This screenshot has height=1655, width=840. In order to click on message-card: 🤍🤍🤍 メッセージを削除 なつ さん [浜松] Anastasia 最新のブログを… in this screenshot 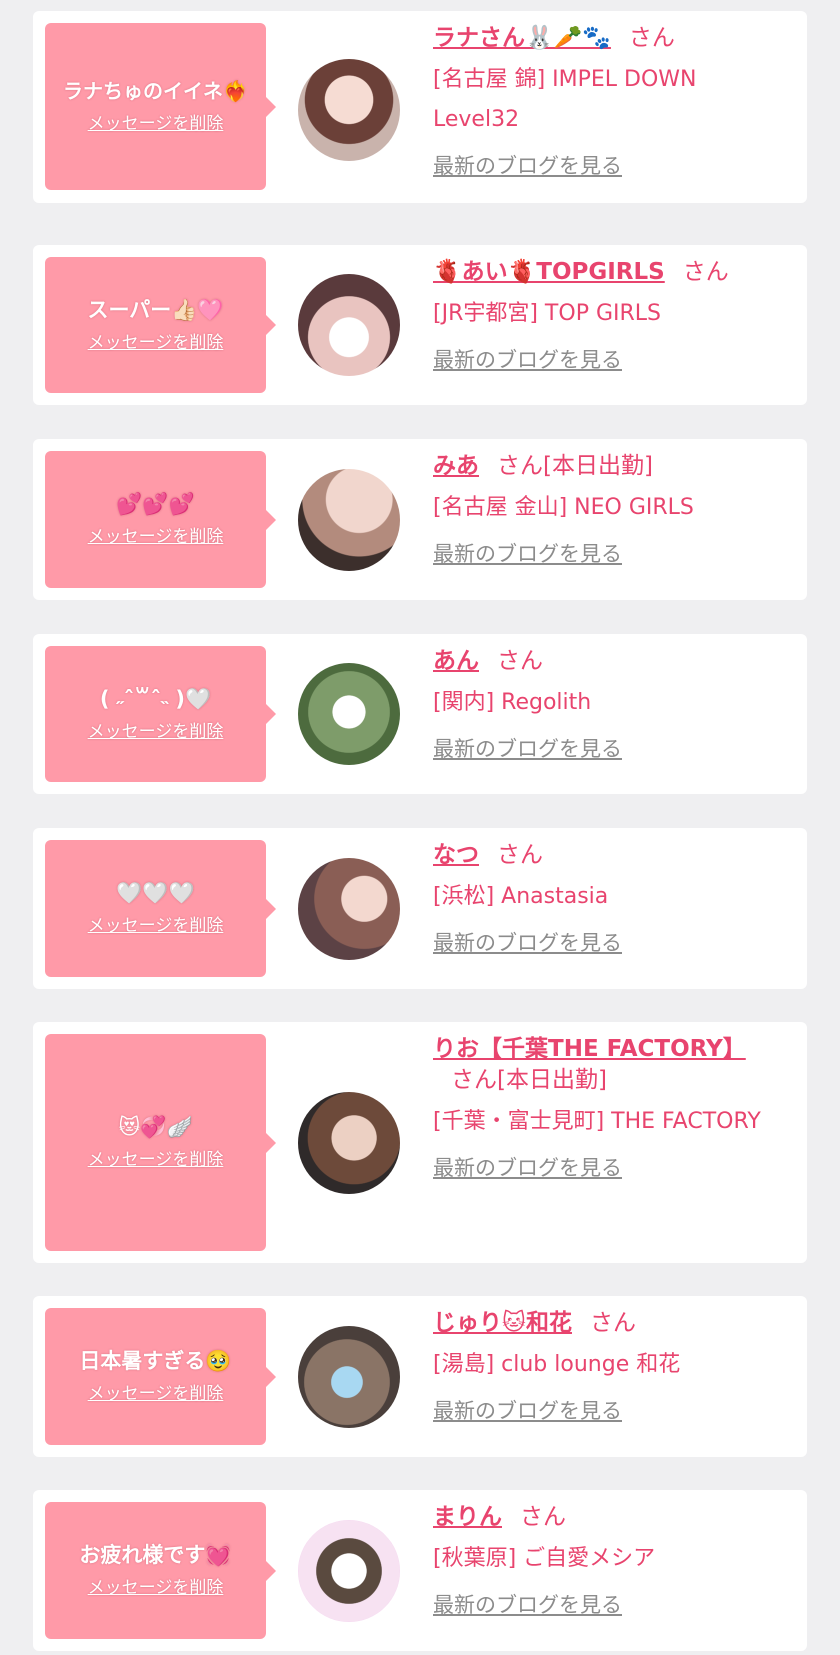, I will do `click(420, 908)`.